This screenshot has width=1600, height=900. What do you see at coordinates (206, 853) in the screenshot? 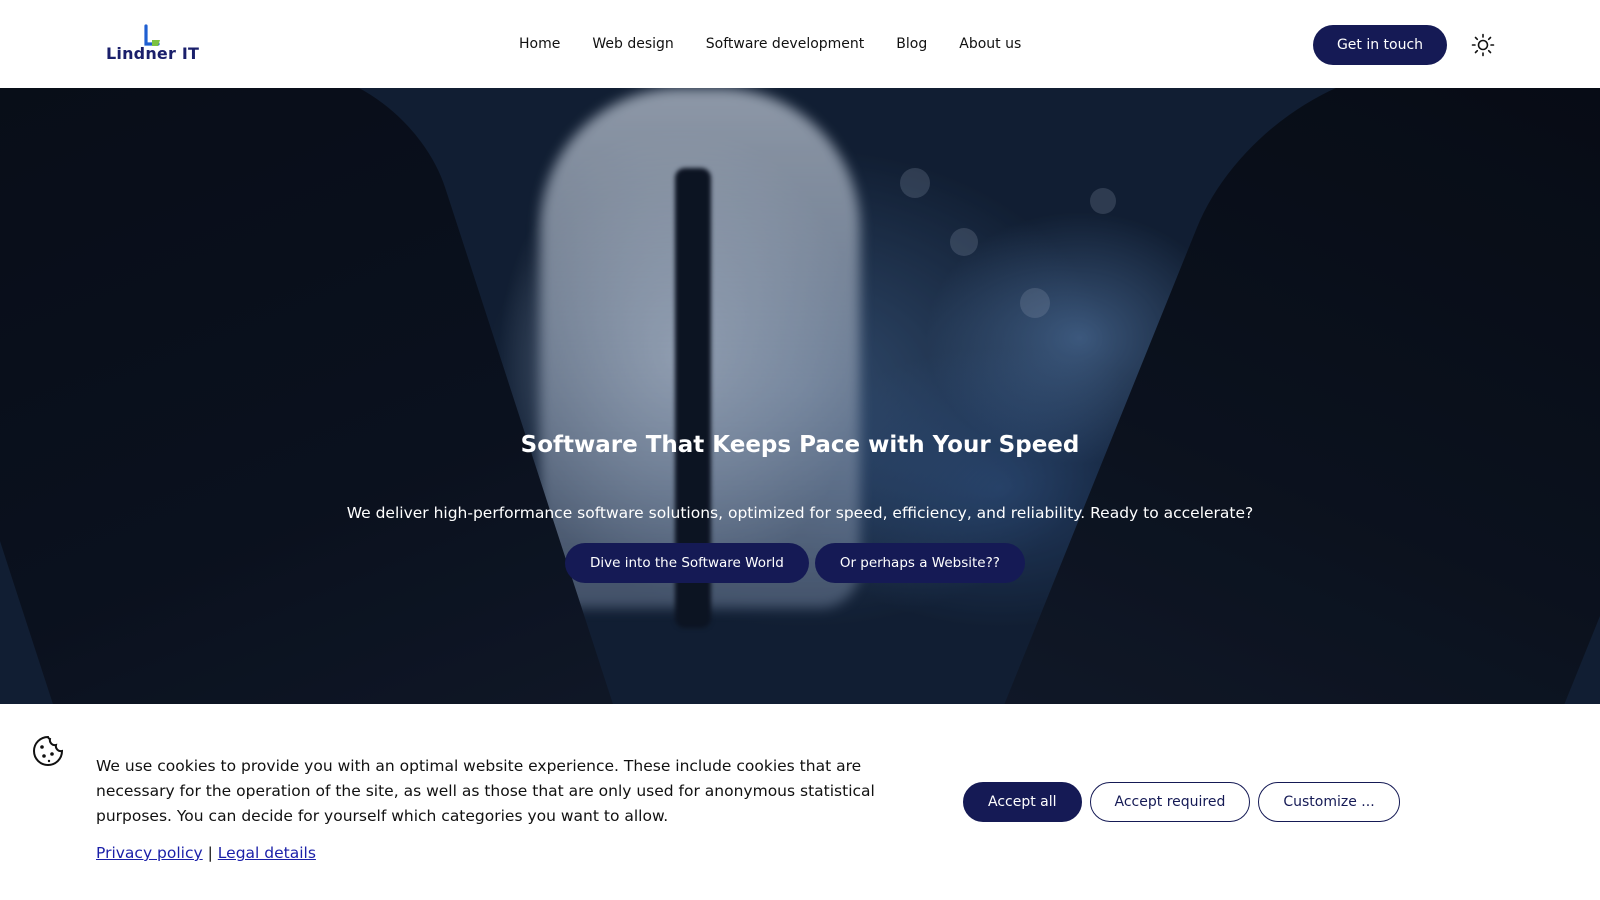
I see `cookie-links: Privacy policy | Legal details` at bounding box center [206, 853].